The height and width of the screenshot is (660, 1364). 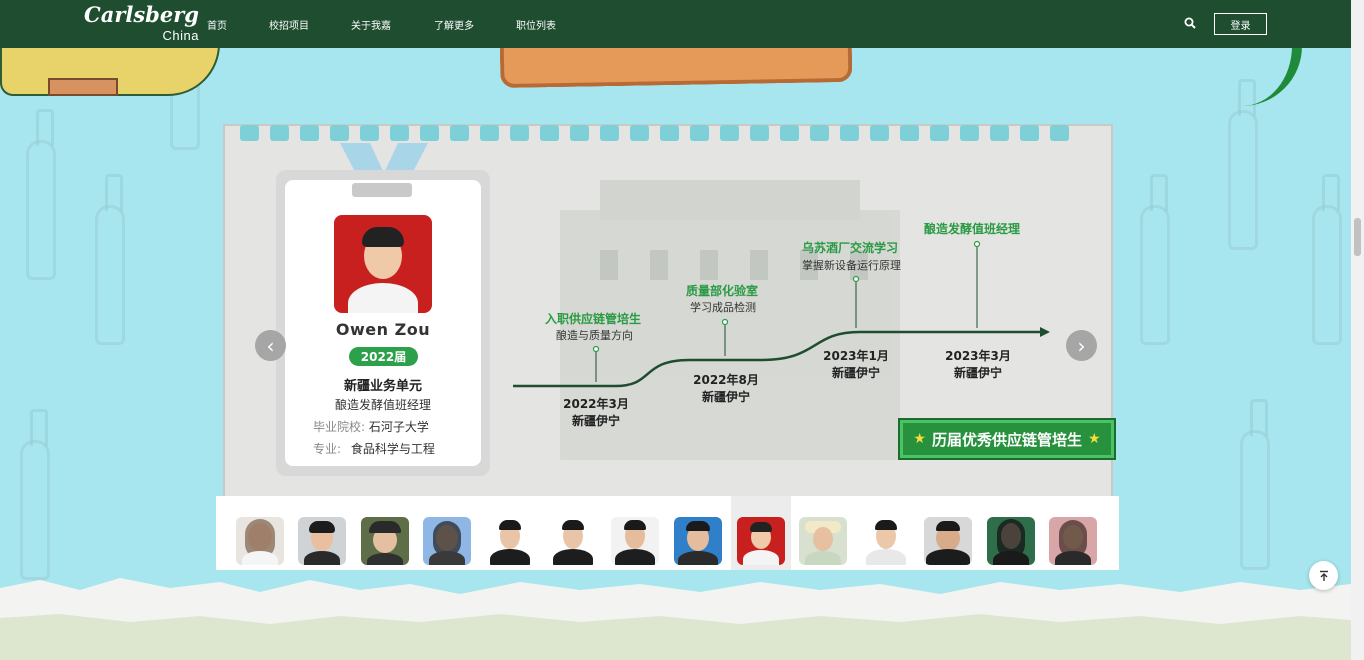 What do you see at coordinates (596, 413) in the screenshot?
I see `milestone-1-date: 2022年3月 新疆伊宁` at bounding box center [596, 413].